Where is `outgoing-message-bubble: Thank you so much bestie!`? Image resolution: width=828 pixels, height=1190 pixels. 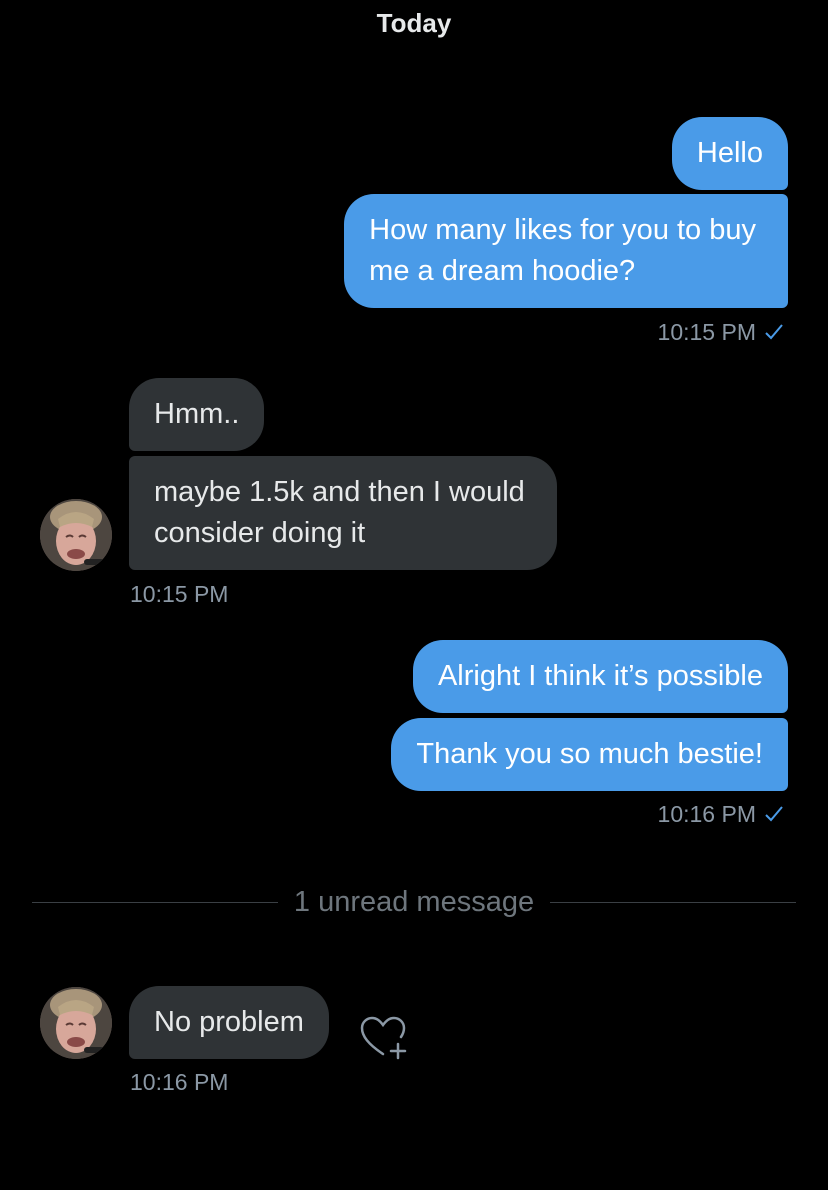
outgoing-message-bubble: Thank you so much bestie! is located at coordinates (589, 754).